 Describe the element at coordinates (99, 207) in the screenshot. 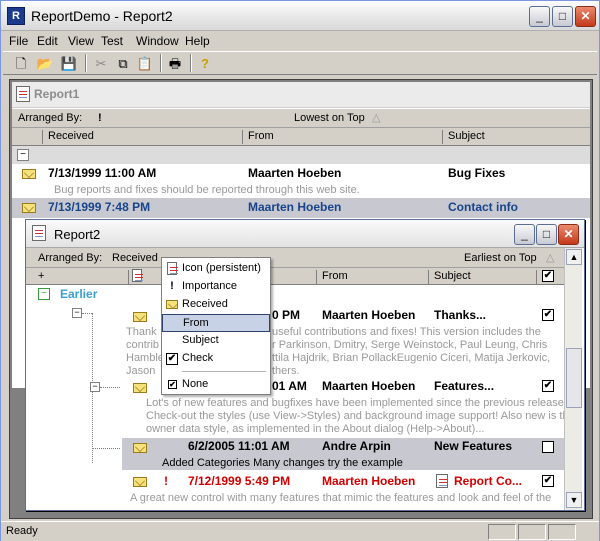

I see `row-received: 7/13/1999 7:48 PM` at that location.